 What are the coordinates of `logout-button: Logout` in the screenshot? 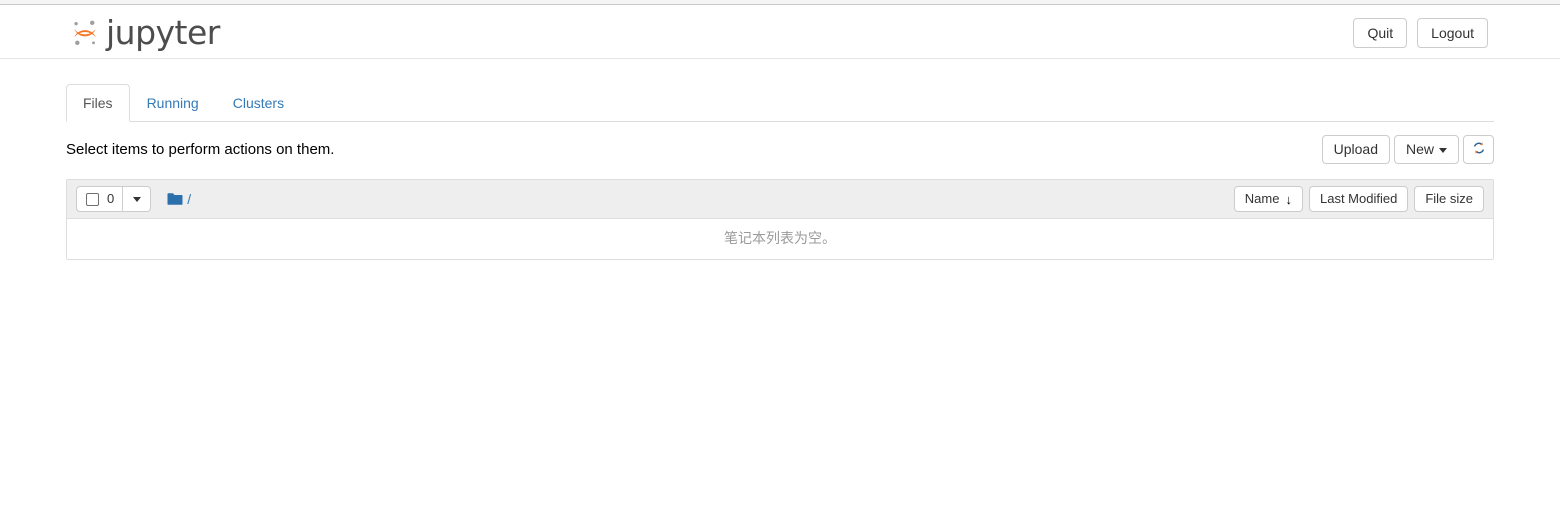 It's located at (1452, 33).